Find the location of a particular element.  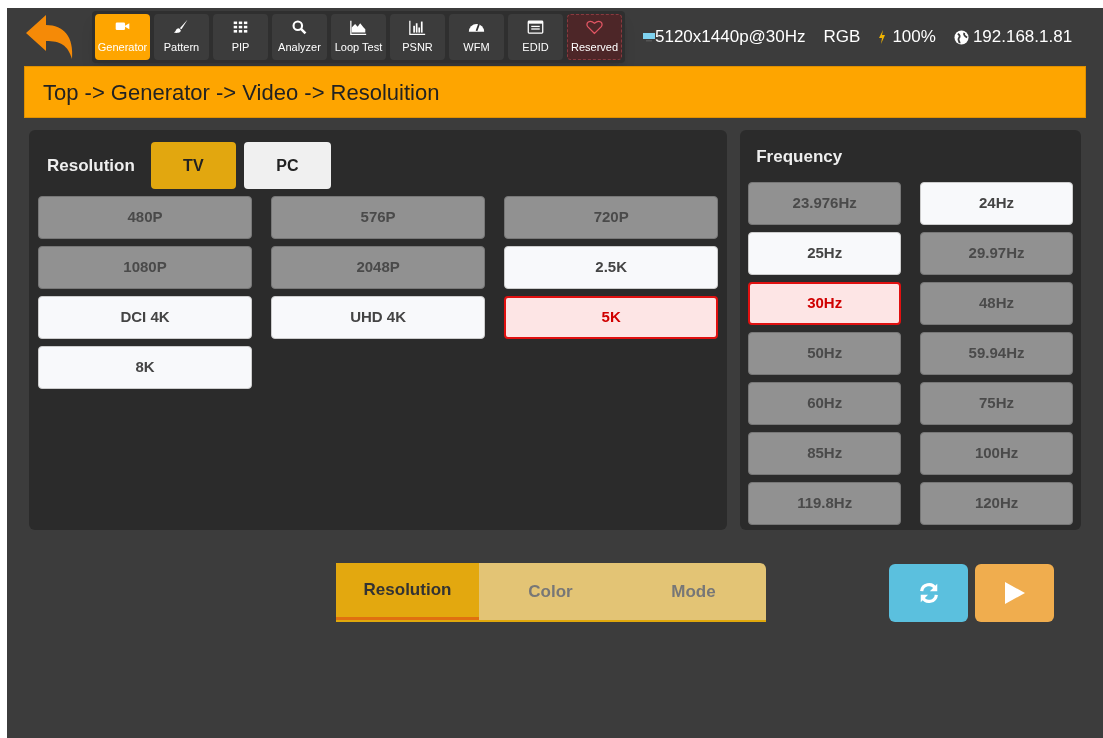

toolbar-tab: Loop Test is located at coordinates (358, 37).